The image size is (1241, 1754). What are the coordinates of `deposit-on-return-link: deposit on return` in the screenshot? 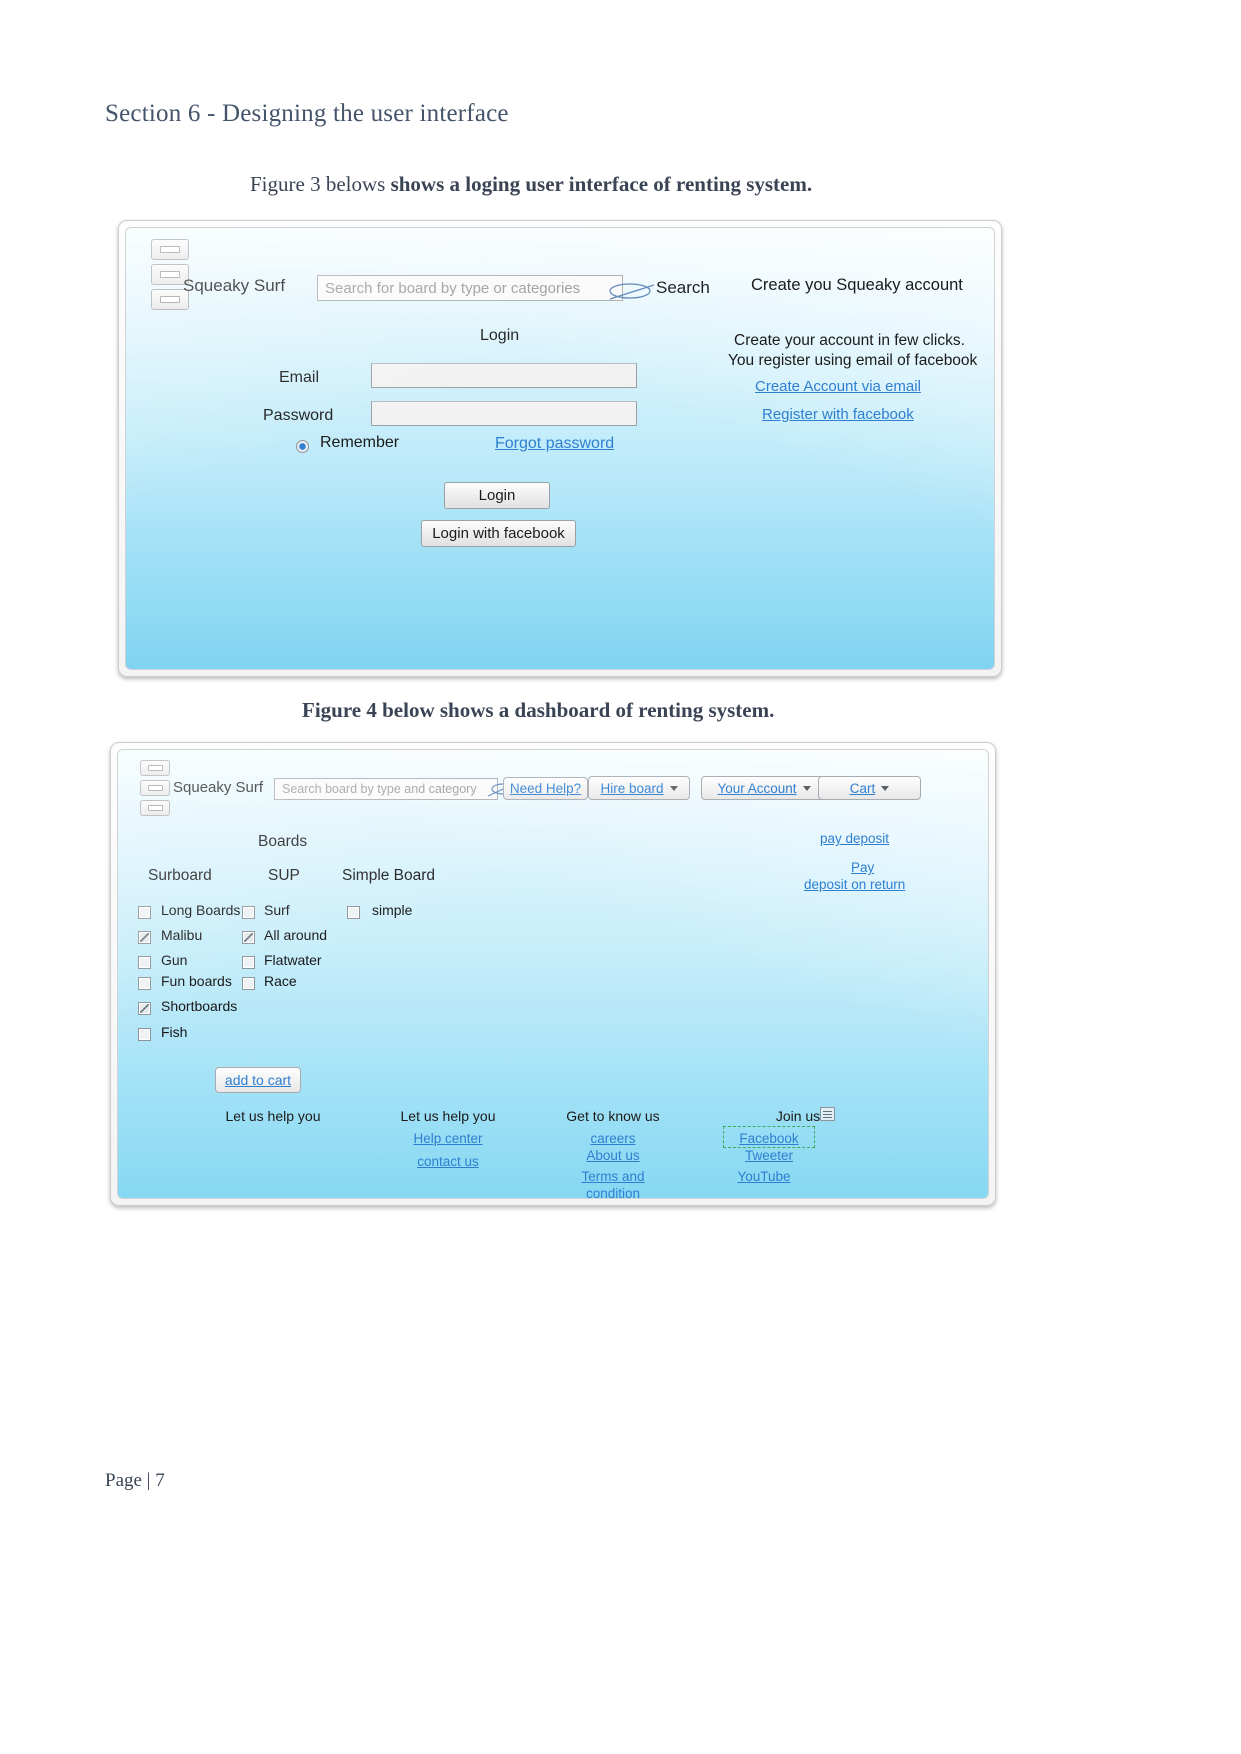 It's located at (854, 884).